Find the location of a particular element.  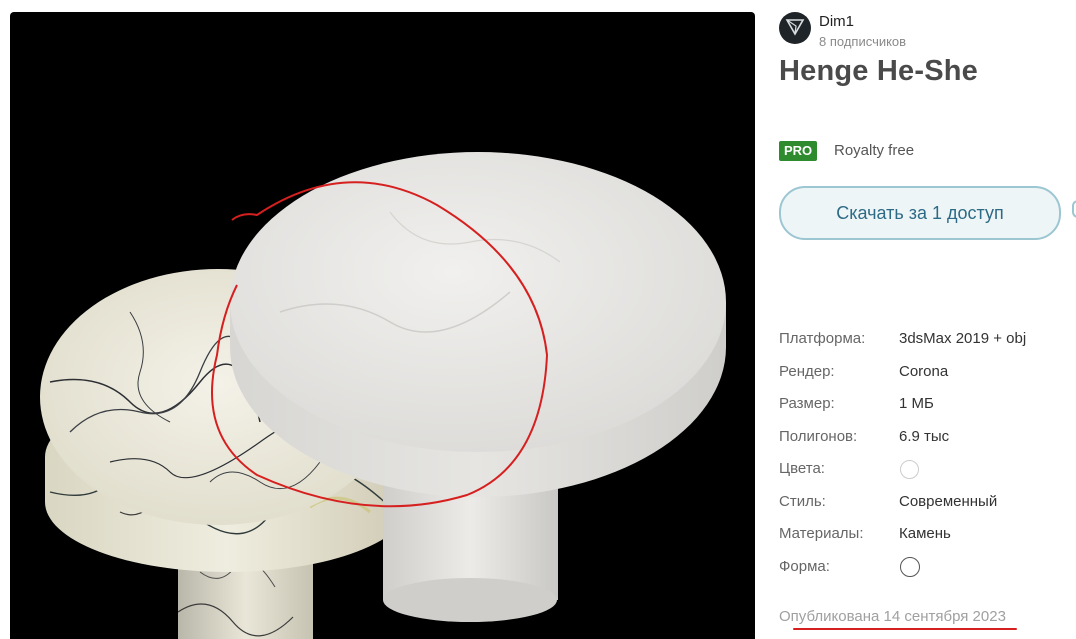

author-name: Dim1 is located at coordinates (836, 21).